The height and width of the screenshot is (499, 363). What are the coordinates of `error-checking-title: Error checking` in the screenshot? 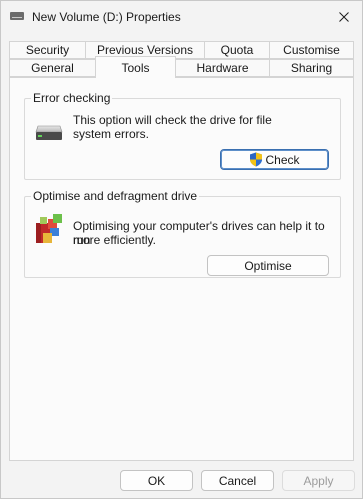 It's located at (72, 98).